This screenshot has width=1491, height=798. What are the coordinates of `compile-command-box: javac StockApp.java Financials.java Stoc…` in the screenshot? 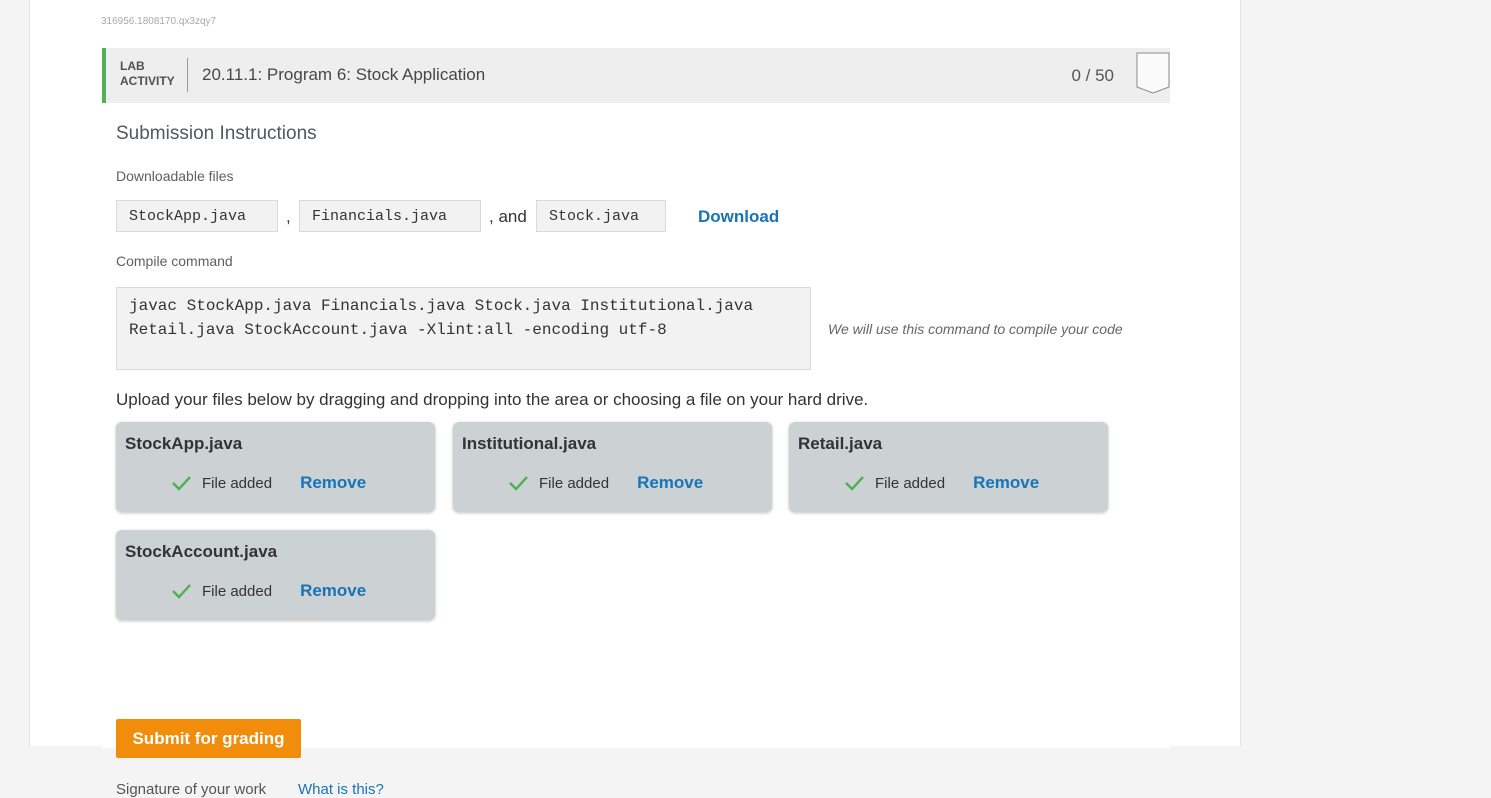 It's located at (463, 328).